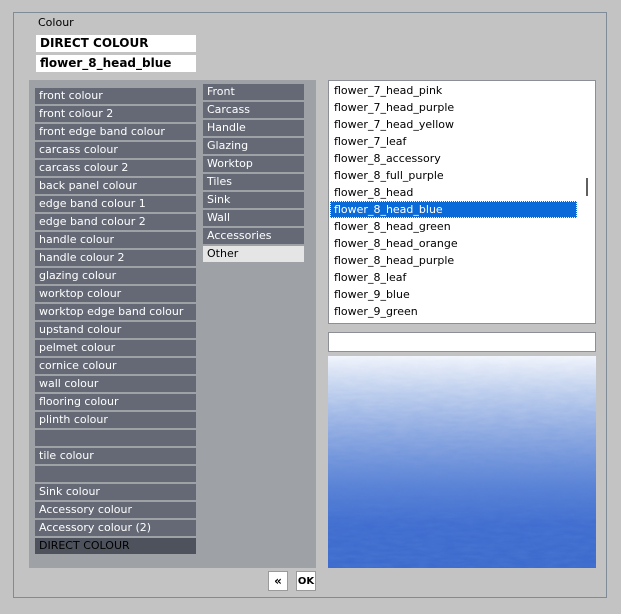 The image size is (621, 614). Describe the element at coordinates (115, 240) in the screenshot. I see `colour-slot-item: handle colour` at that location.